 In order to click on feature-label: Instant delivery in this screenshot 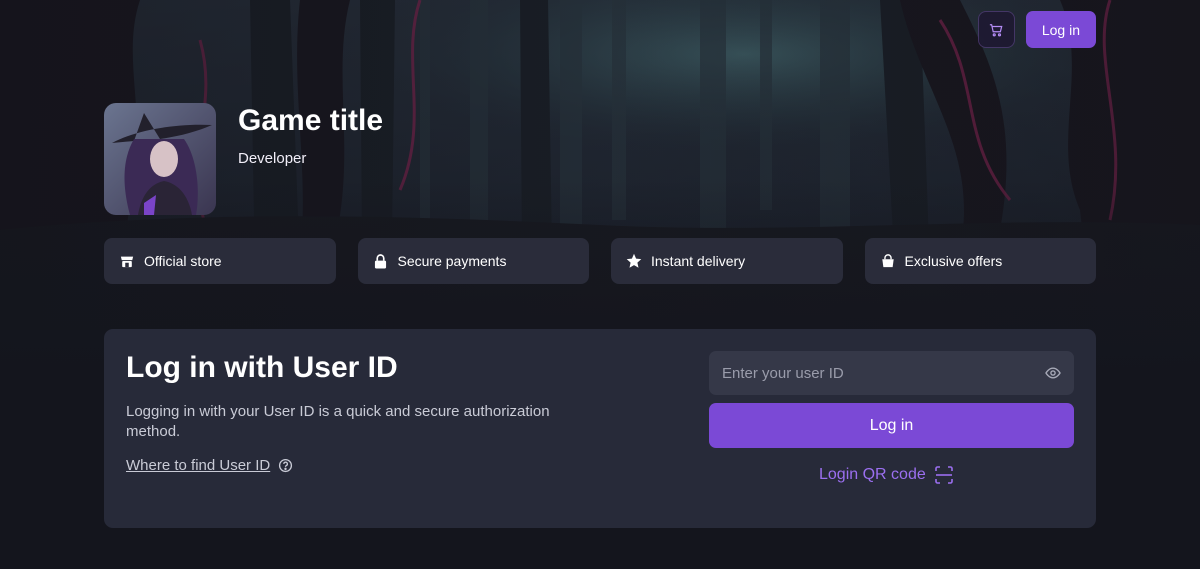, I will do `click(698, 261)`.